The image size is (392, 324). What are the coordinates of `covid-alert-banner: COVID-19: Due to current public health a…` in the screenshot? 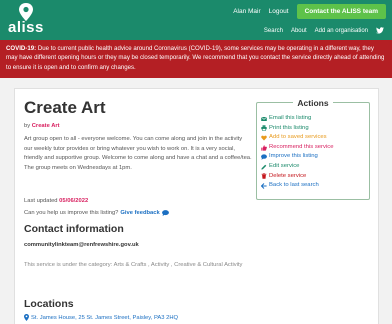 It's located at (196, 59).